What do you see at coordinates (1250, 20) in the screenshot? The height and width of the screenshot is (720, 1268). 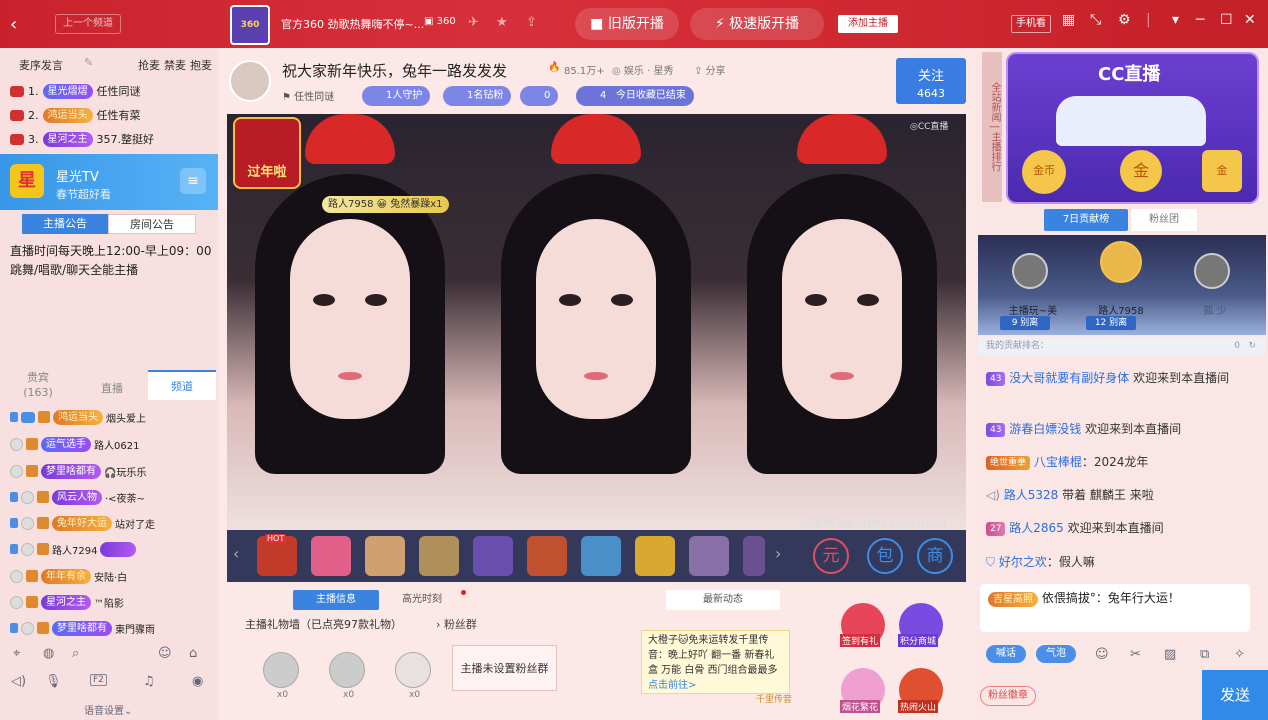 I see `close-button: ✕` at bounding box center [1250, 20].